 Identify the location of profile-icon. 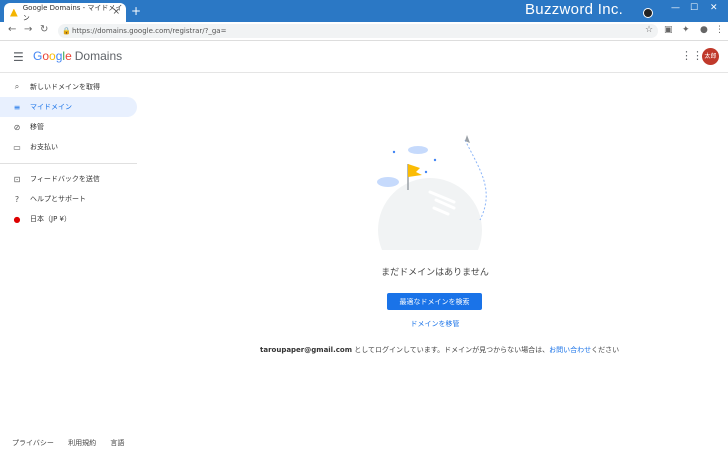
(648, 13).